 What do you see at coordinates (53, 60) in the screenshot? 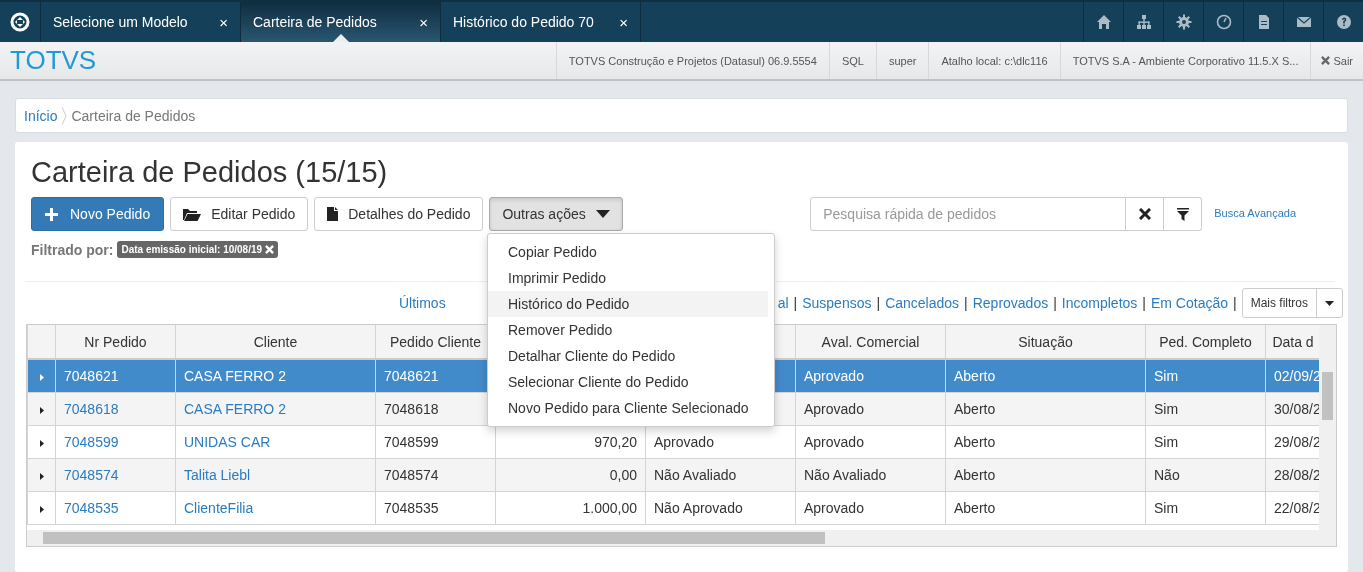
I see `brand-logo: TOTVS` at bounding box center [53, 60].